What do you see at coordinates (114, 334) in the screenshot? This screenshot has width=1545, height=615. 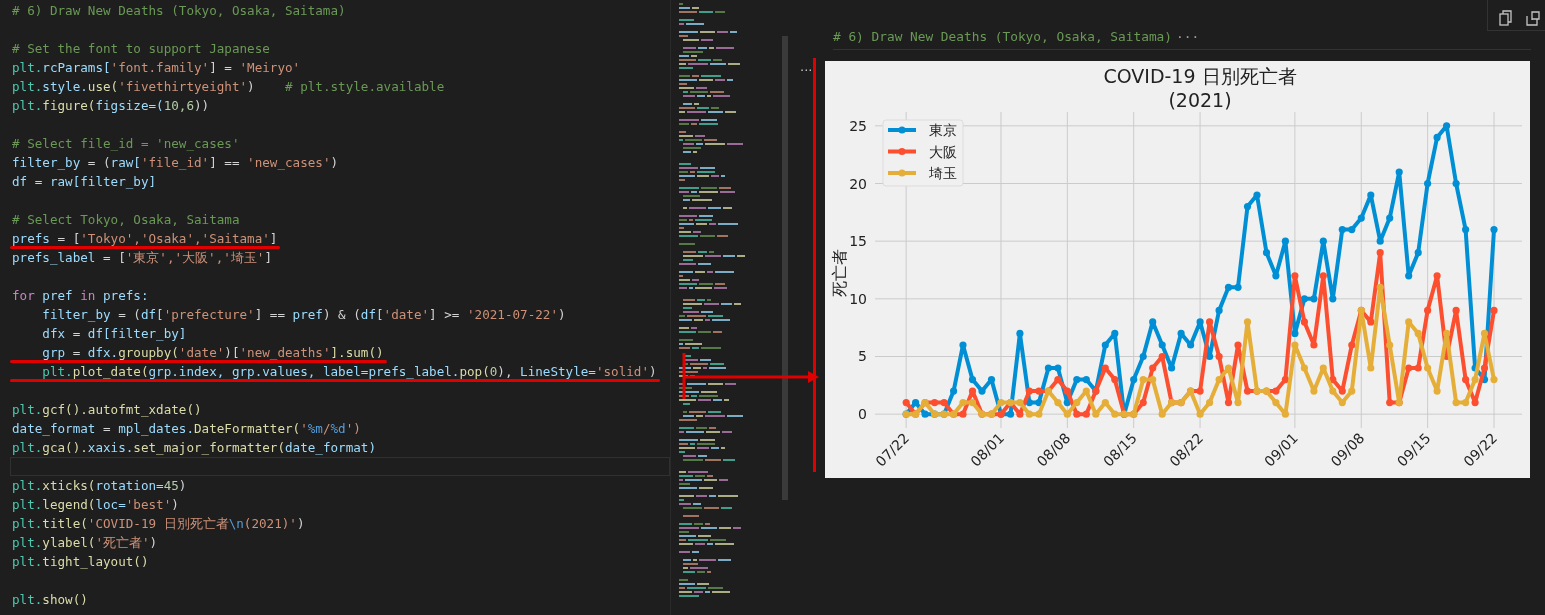 I see `code-line: dfx = df[filter_by]` at bounding box center [114, 334].